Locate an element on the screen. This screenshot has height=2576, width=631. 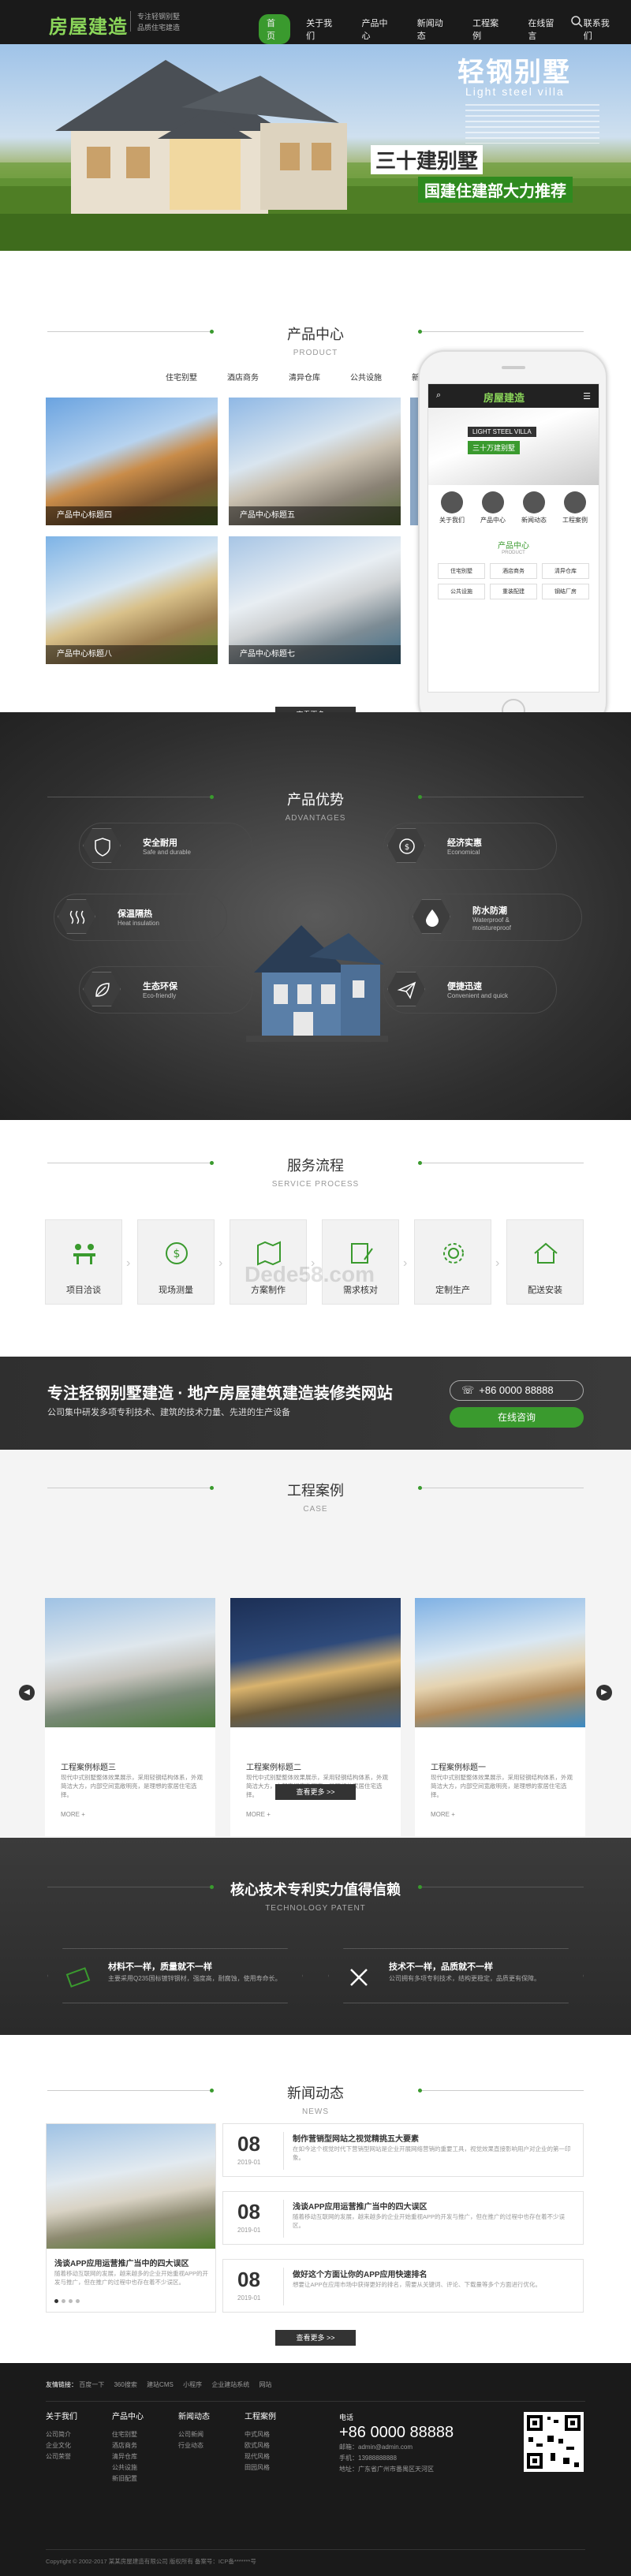
advantage-card: 安全耐用 Safe and durable is located at coordinates (165, 846).